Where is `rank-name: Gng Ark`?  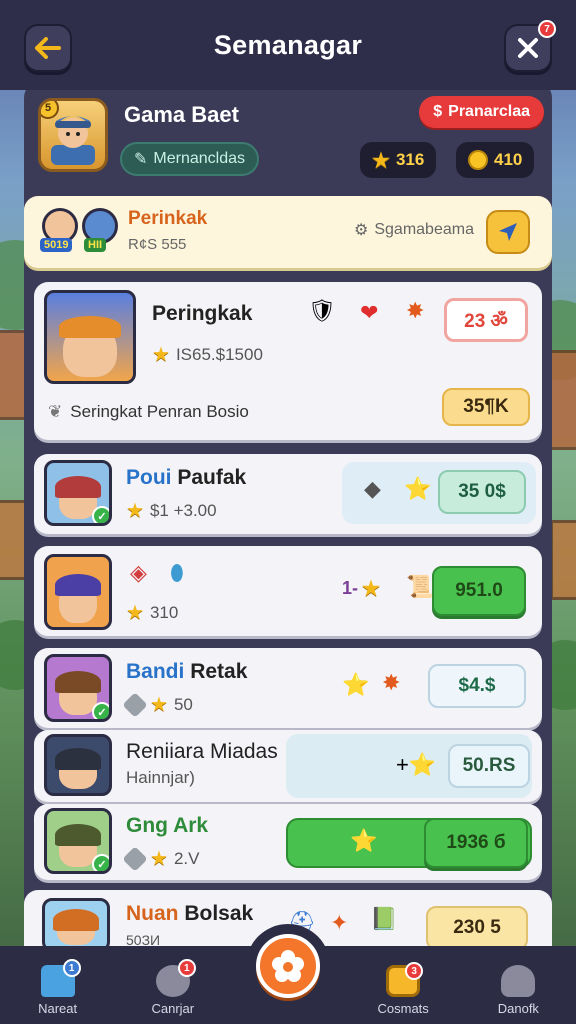 rank-name: Gng Ark is located at coordinates (167, 826).